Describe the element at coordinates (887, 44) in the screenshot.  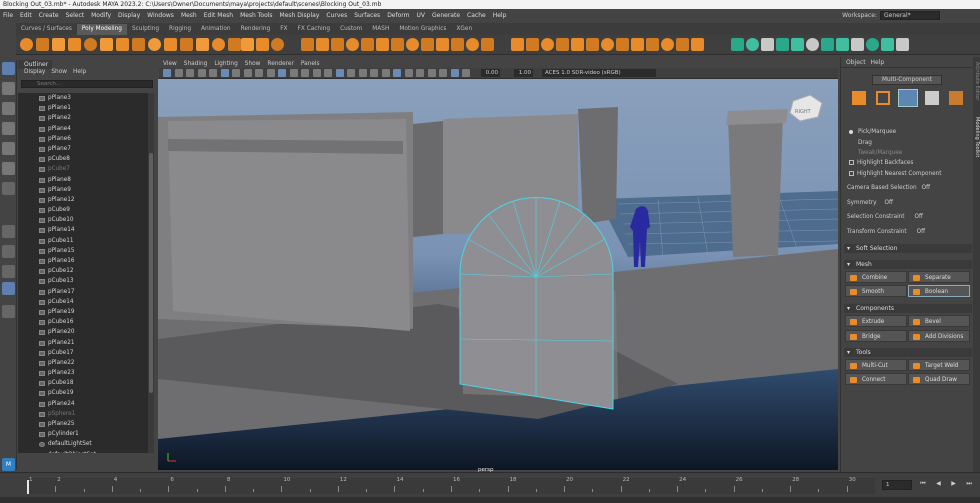
I see `shelf-sculpt-icon` at that location.